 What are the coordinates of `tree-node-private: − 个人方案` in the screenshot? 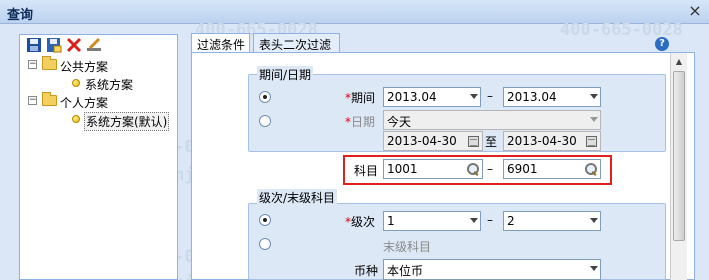 It's located at (98, 101).